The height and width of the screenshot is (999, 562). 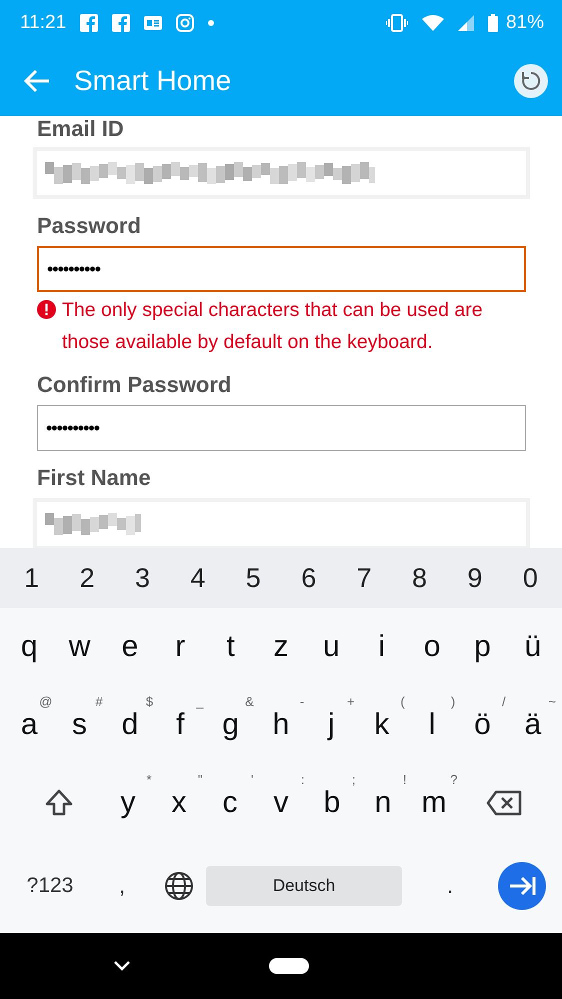 What do you see at coordinates (50, 886) in the screenshot?
I see `symbols-key: ?123` at bounding box center [50, 886].